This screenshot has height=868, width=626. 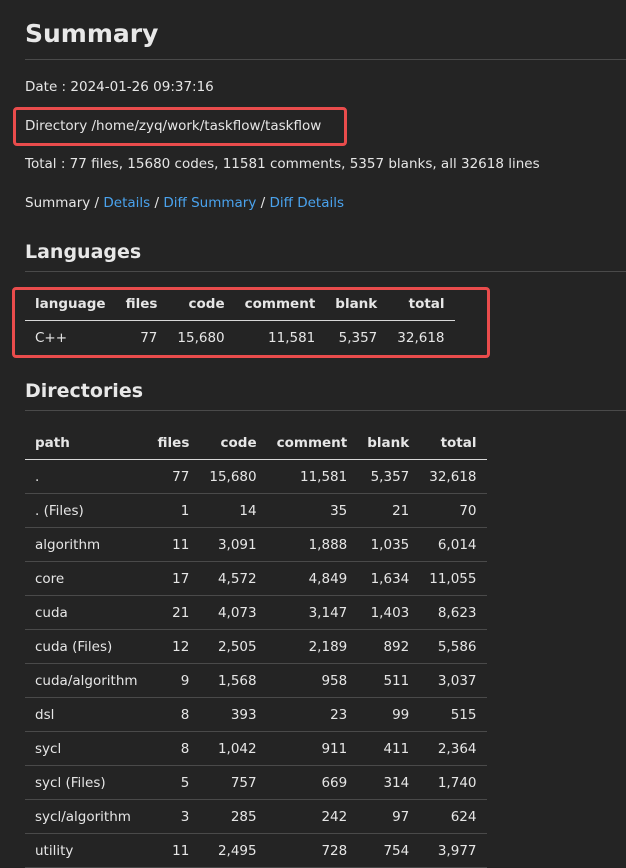 What do you see at coordinates (256, 715) in the screenshot?
I see `table-row: dsl 8 393 23 99 515` at bounding box center [256, 715].